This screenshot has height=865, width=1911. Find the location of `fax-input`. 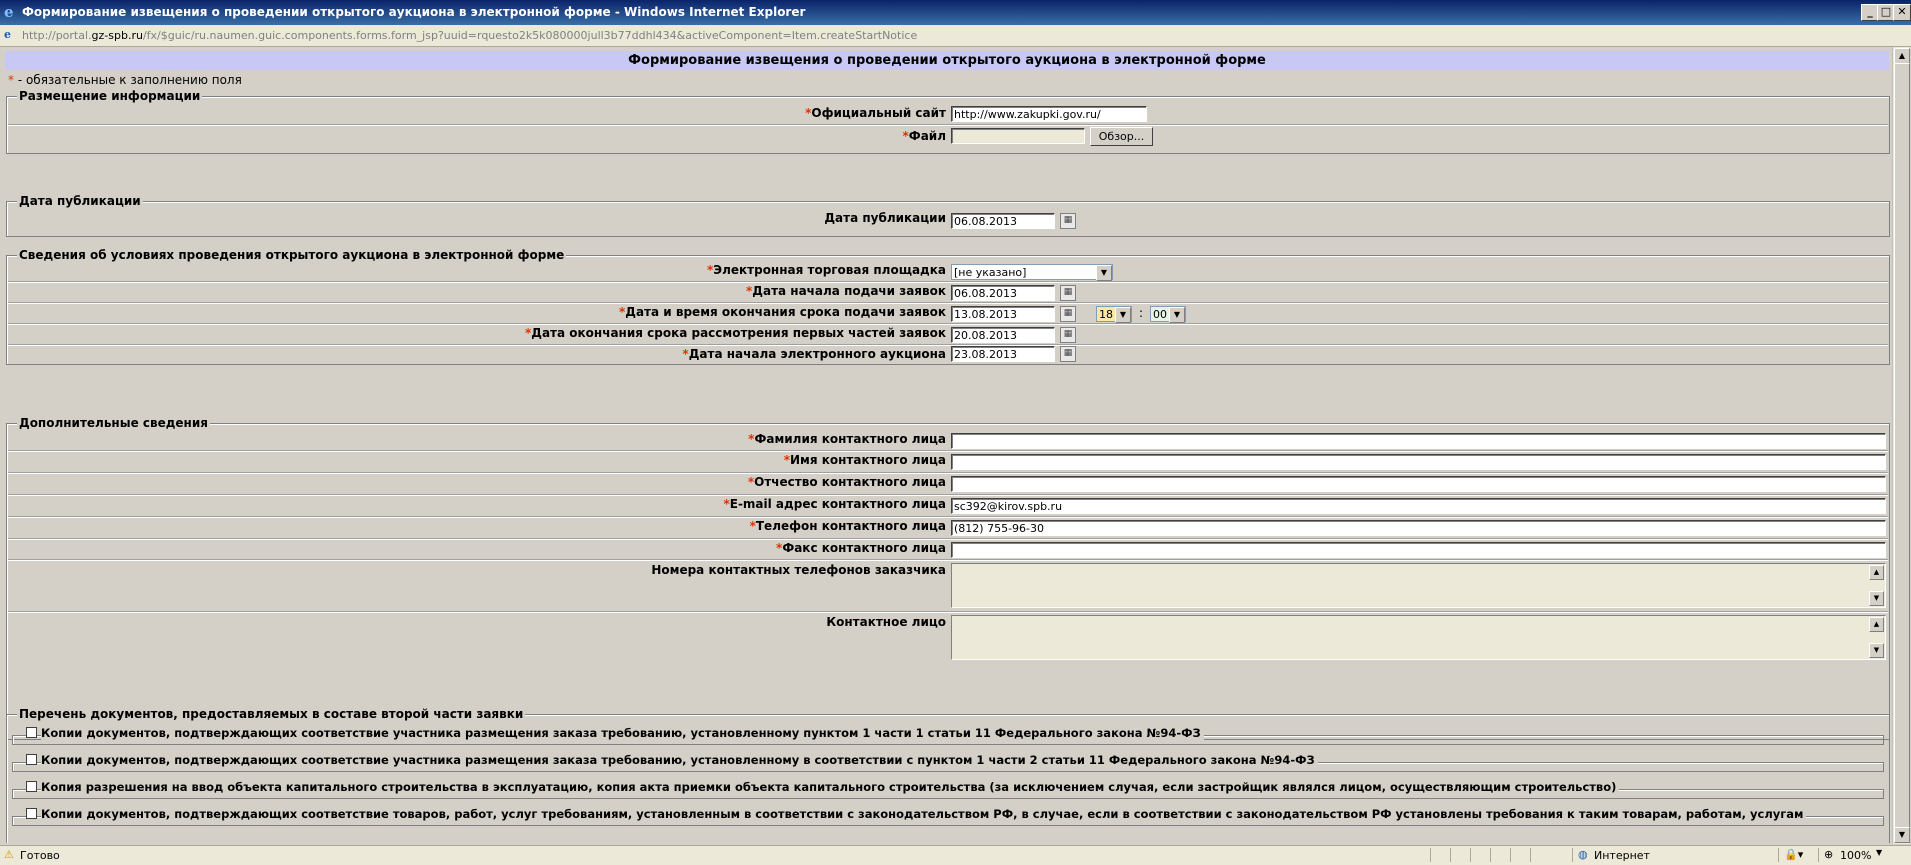

fax-input is located at coordinates (1418, 550).